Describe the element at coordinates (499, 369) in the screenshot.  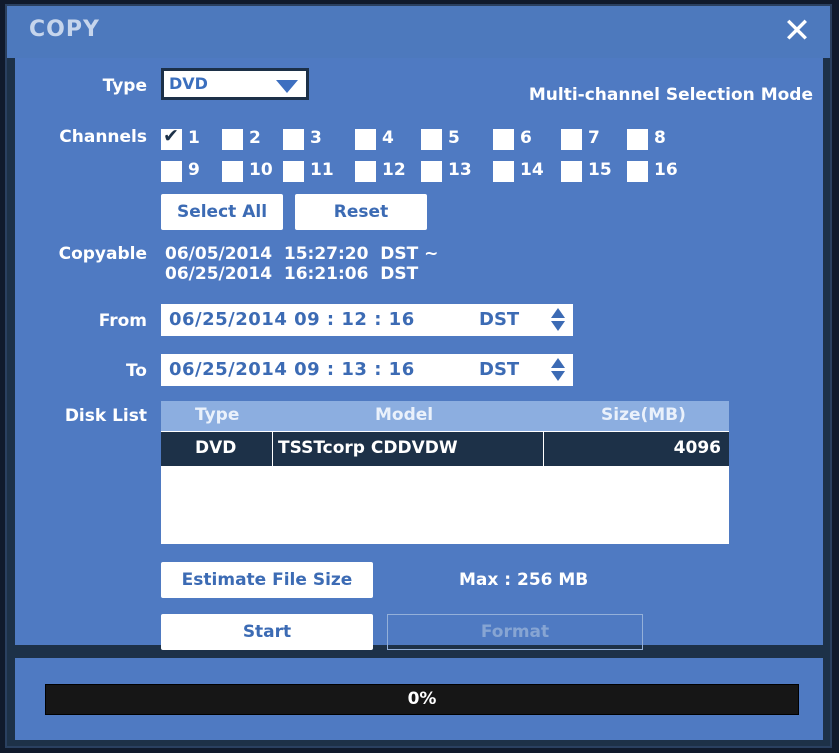
I see `to-timezone: DST` at that location.